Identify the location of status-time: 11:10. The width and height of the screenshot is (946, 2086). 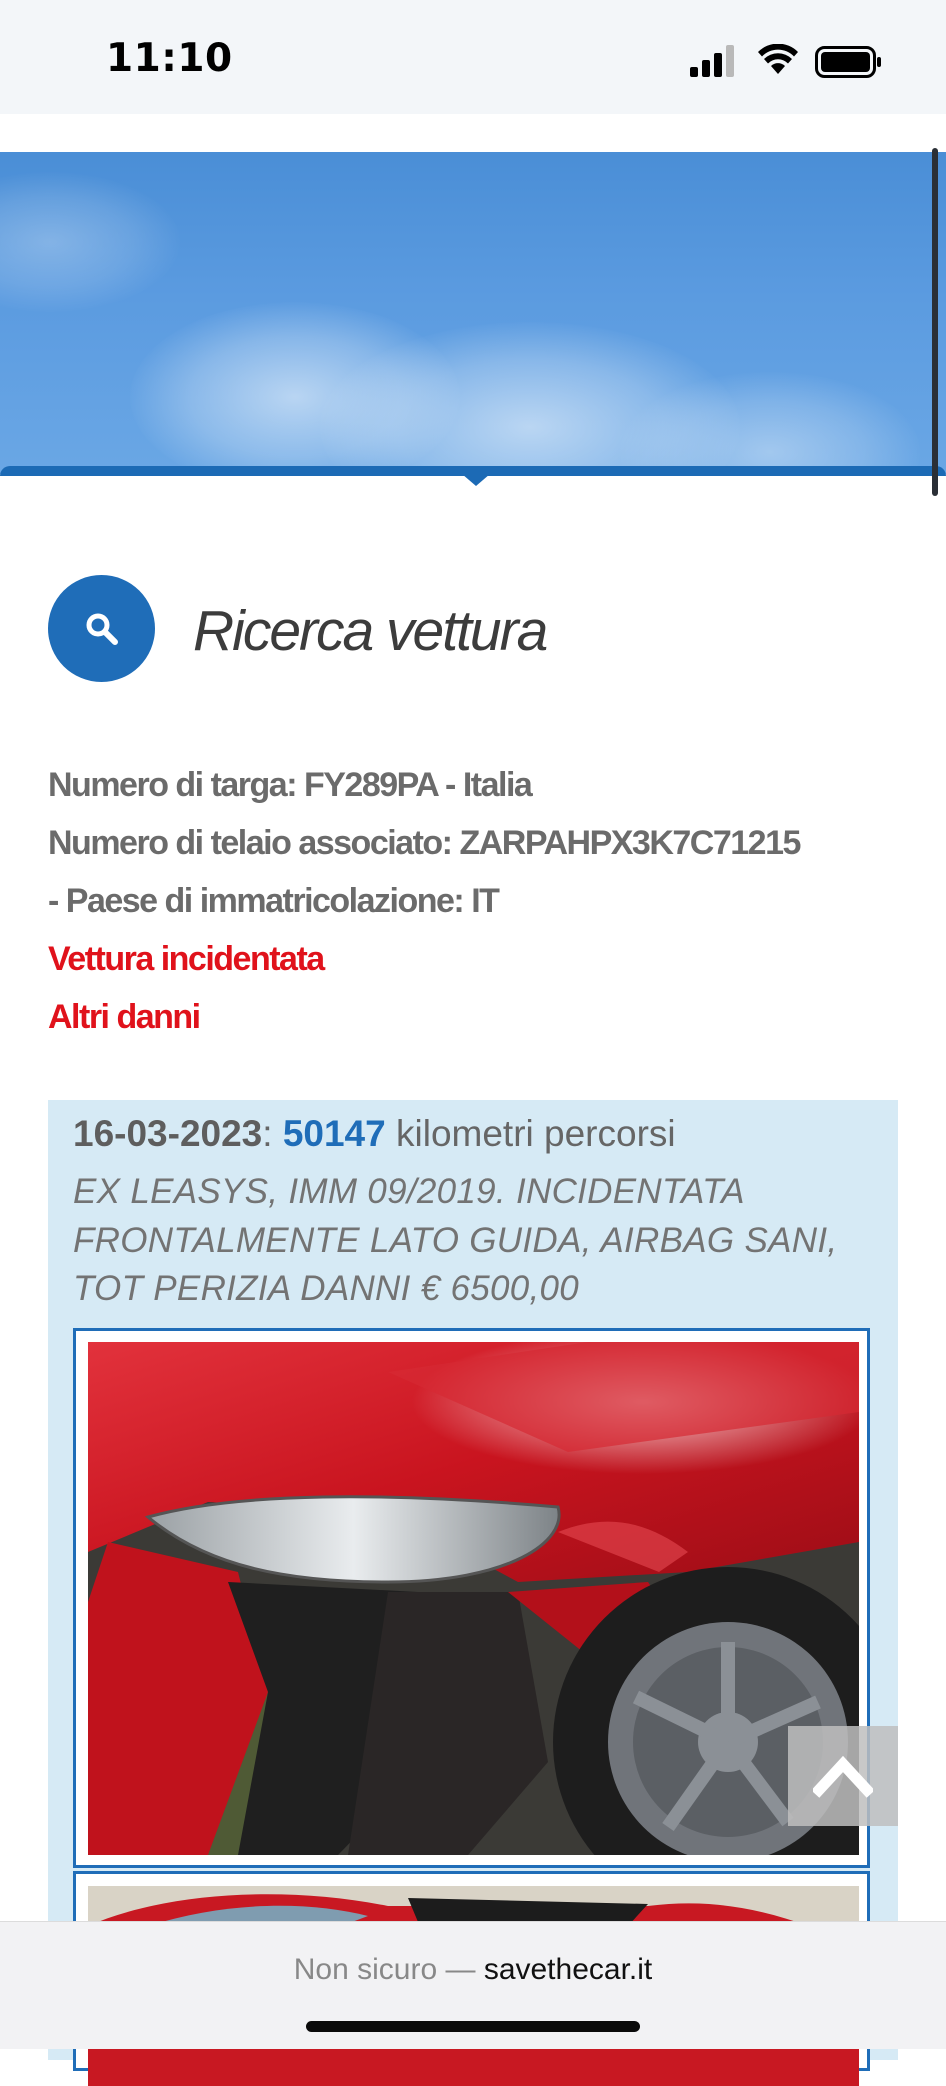
(169, 58).